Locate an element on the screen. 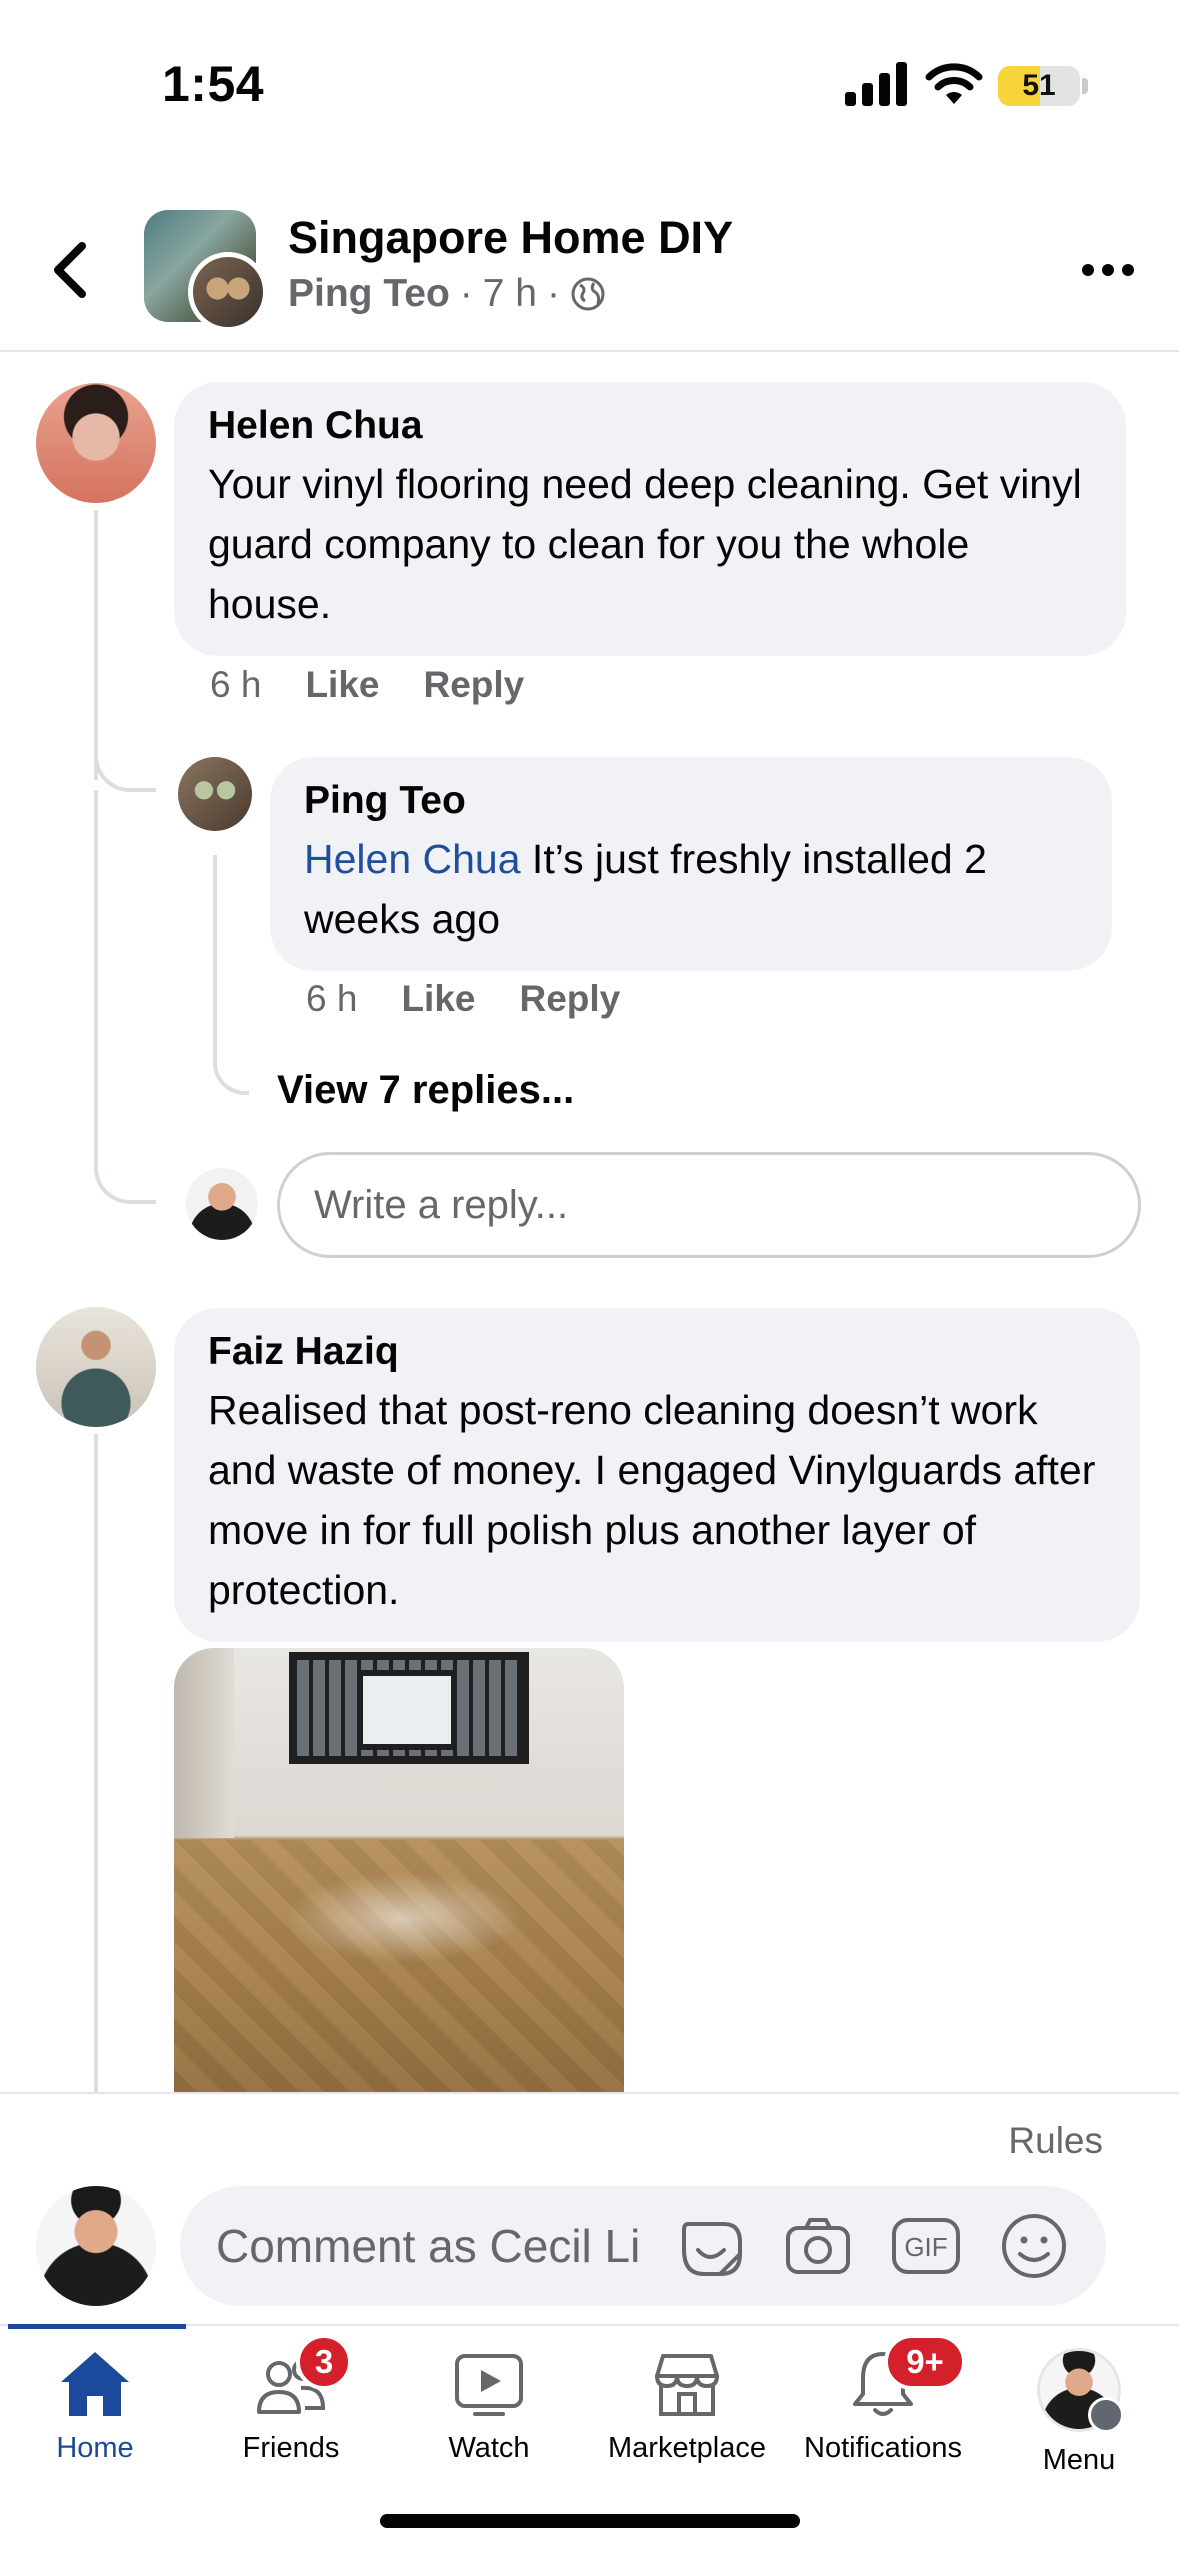 The image size is (1179, 2556). menu-avatar is located at coordinates (1080, 2390).